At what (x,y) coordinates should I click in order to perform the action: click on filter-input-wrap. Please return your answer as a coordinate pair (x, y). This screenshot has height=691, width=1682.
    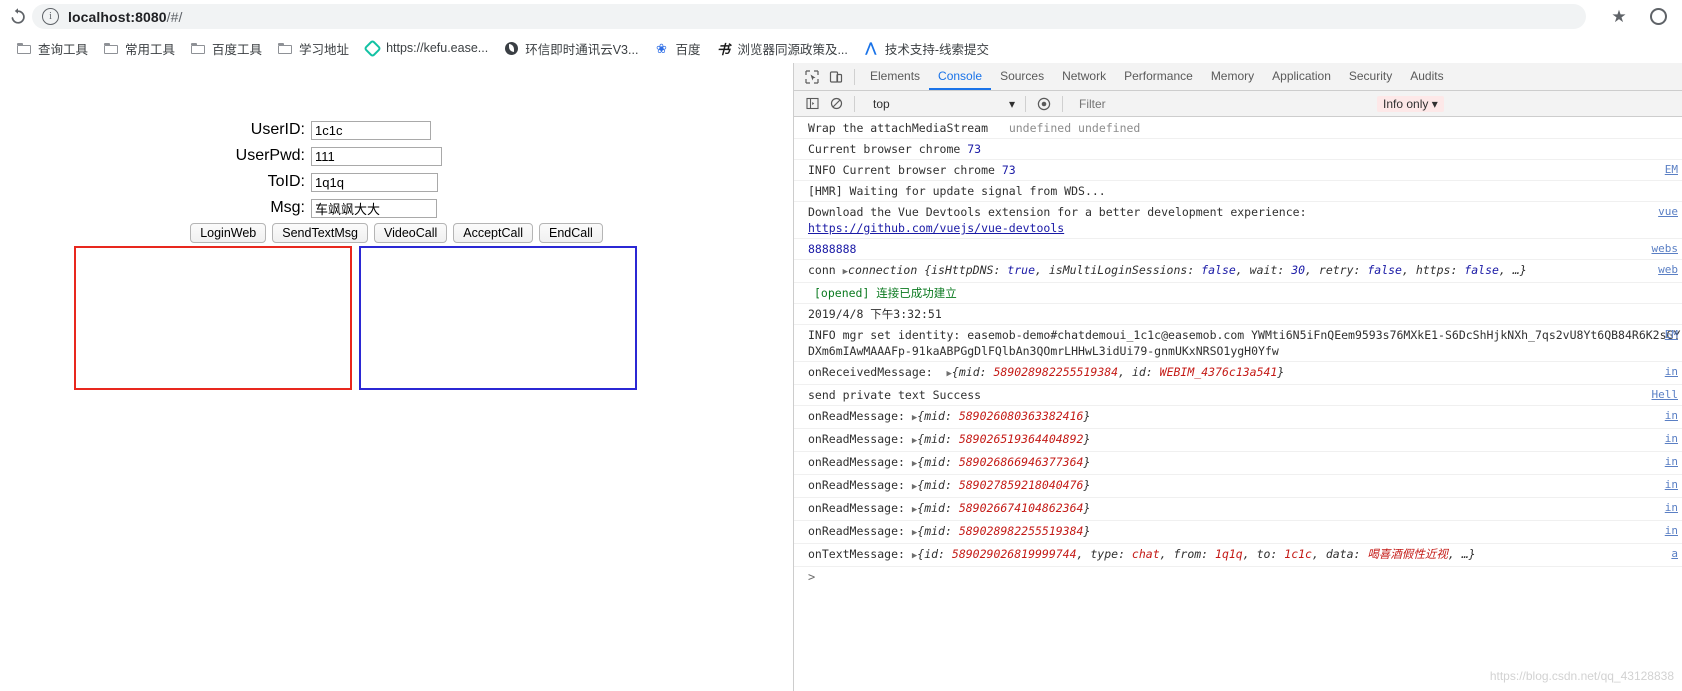
    Looking at the image, I should click on (1222, 104).